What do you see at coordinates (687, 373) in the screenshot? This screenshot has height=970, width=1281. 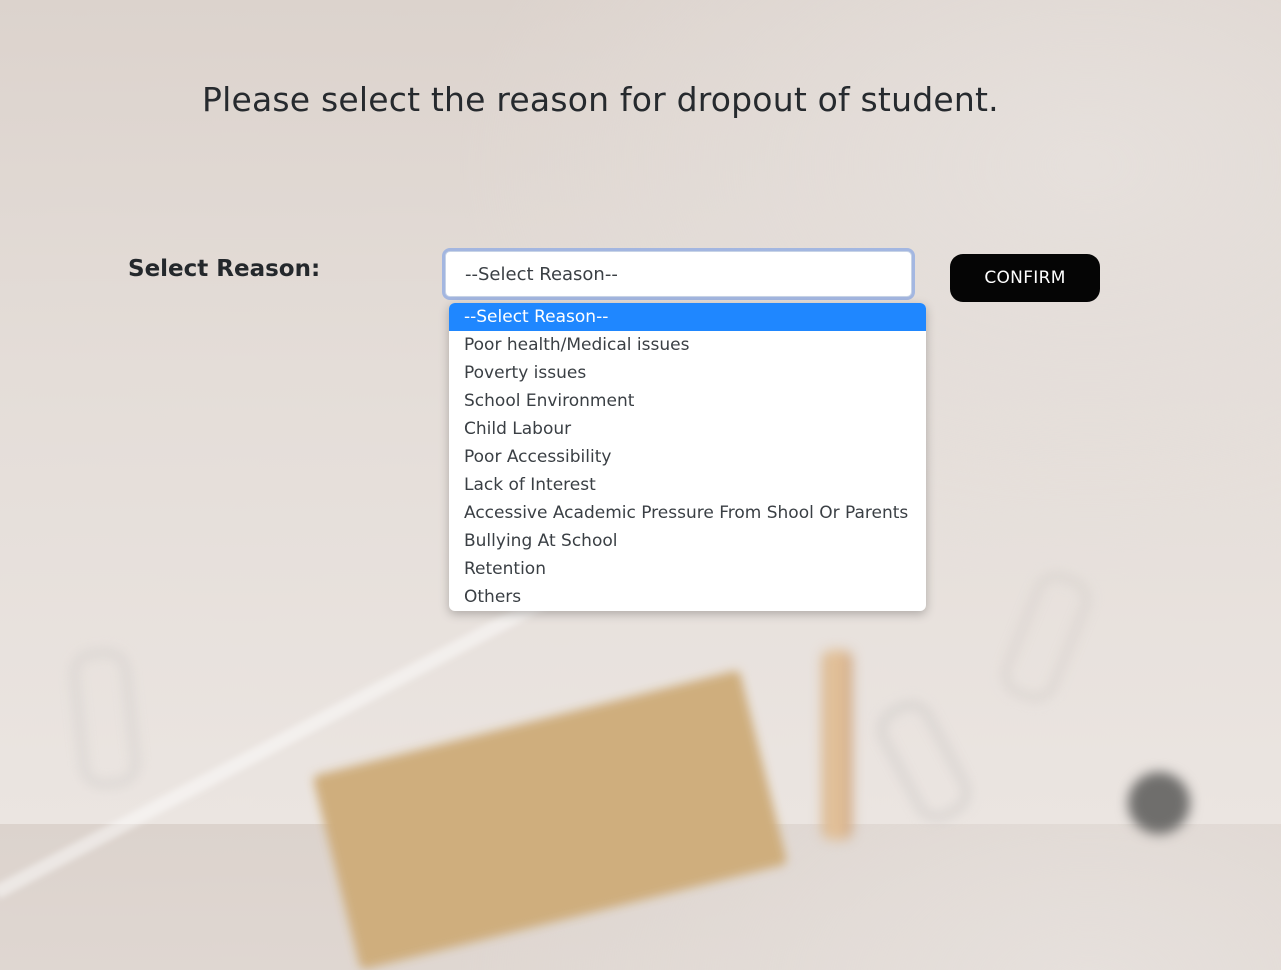 I see `dropdown-option: Poverty issues` at bounding box center [687, 373].